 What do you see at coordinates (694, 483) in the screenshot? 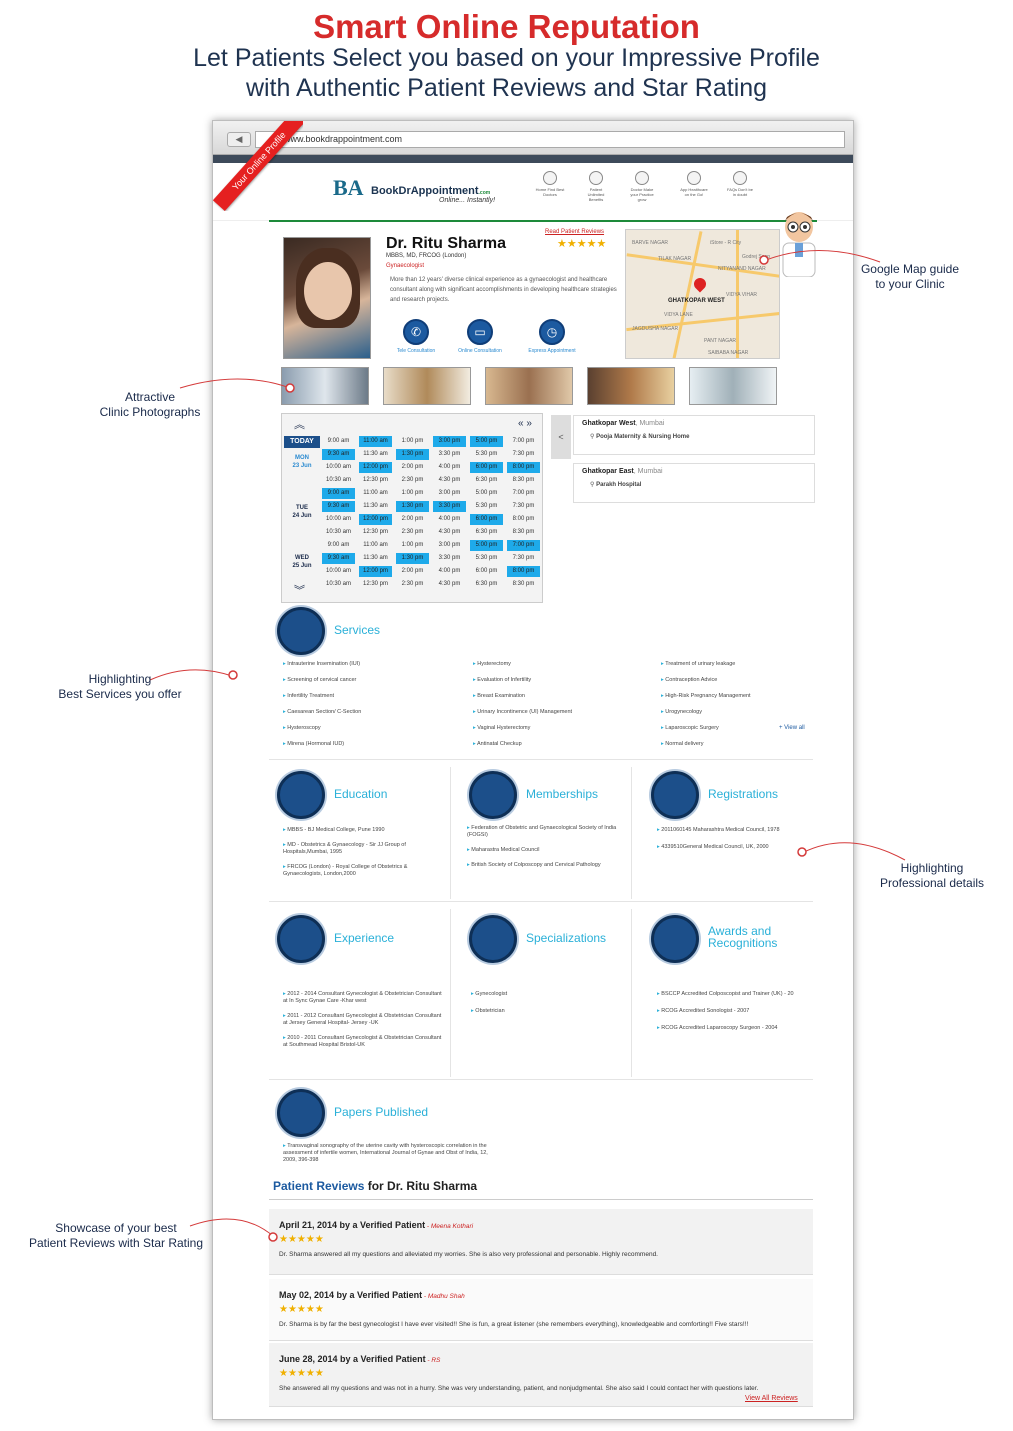
I see `location-card-2: Ghatkopar East, Mumbai ⚲ Parakh Hospital` at bounding box center [694, 483].